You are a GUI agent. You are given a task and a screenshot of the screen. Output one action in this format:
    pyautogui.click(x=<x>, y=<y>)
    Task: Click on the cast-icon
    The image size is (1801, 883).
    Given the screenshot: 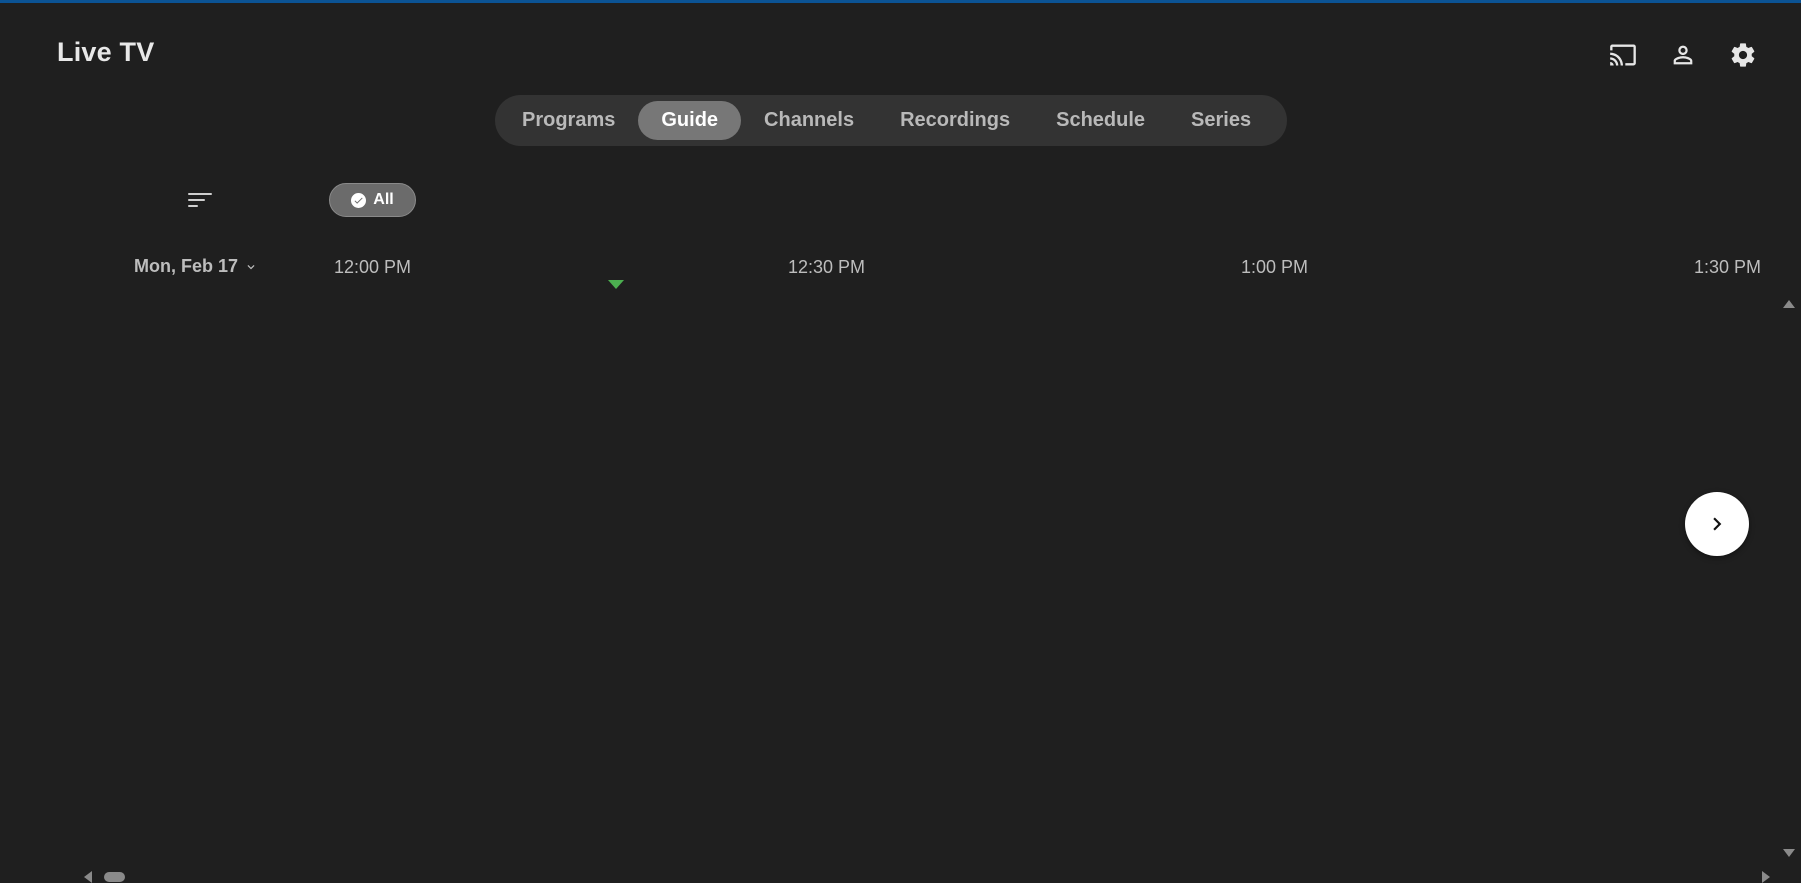 What is the action you would take?
    pyautogui.click(x=1623, y=55)
    